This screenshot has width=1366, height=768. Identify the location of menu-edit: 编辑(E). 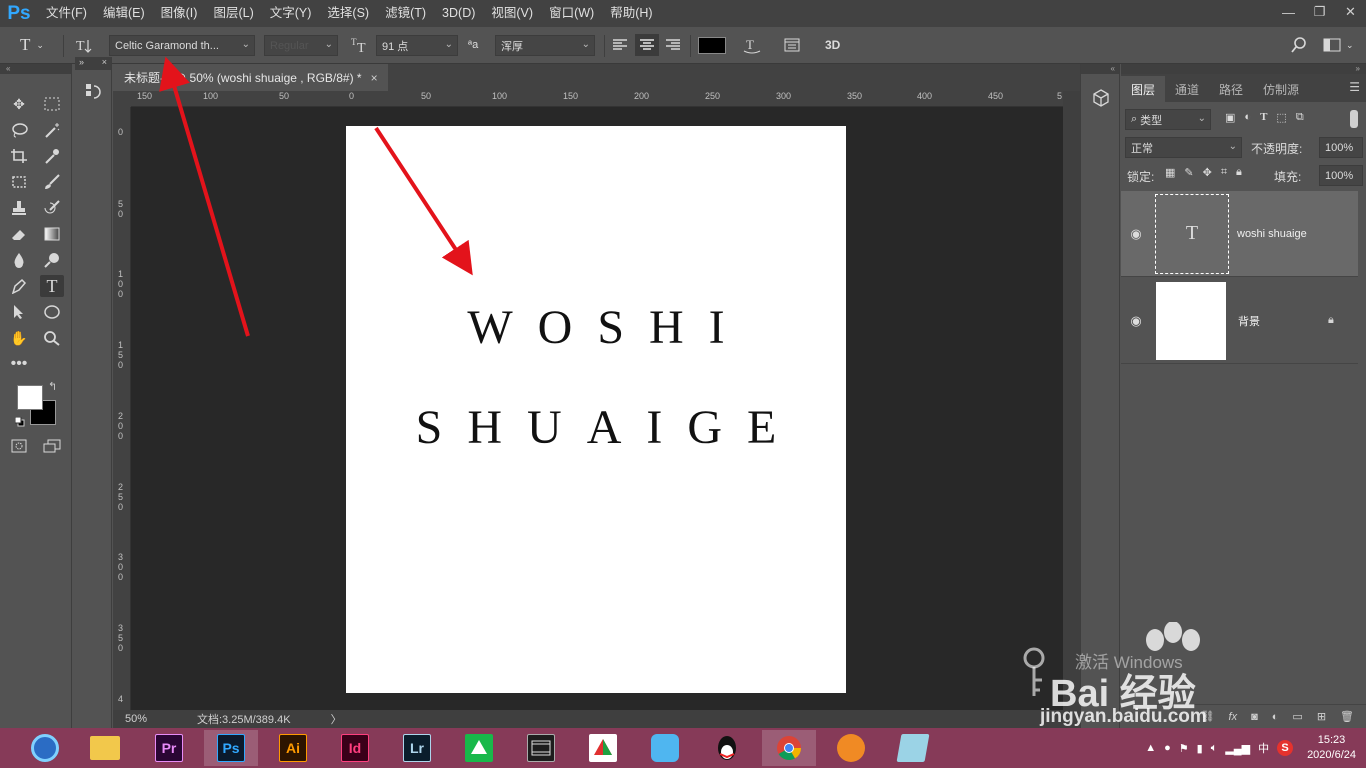
(124, 13).